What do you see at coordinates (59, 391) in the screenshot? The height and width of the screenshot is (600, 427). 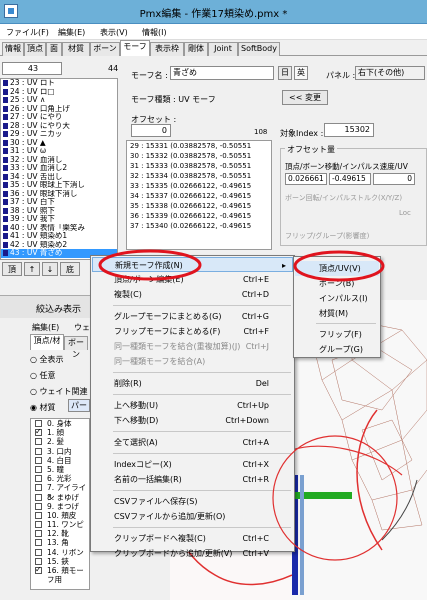 I see `radio-weight: ○ ウェイト関連` at bounding box center [59, 391].